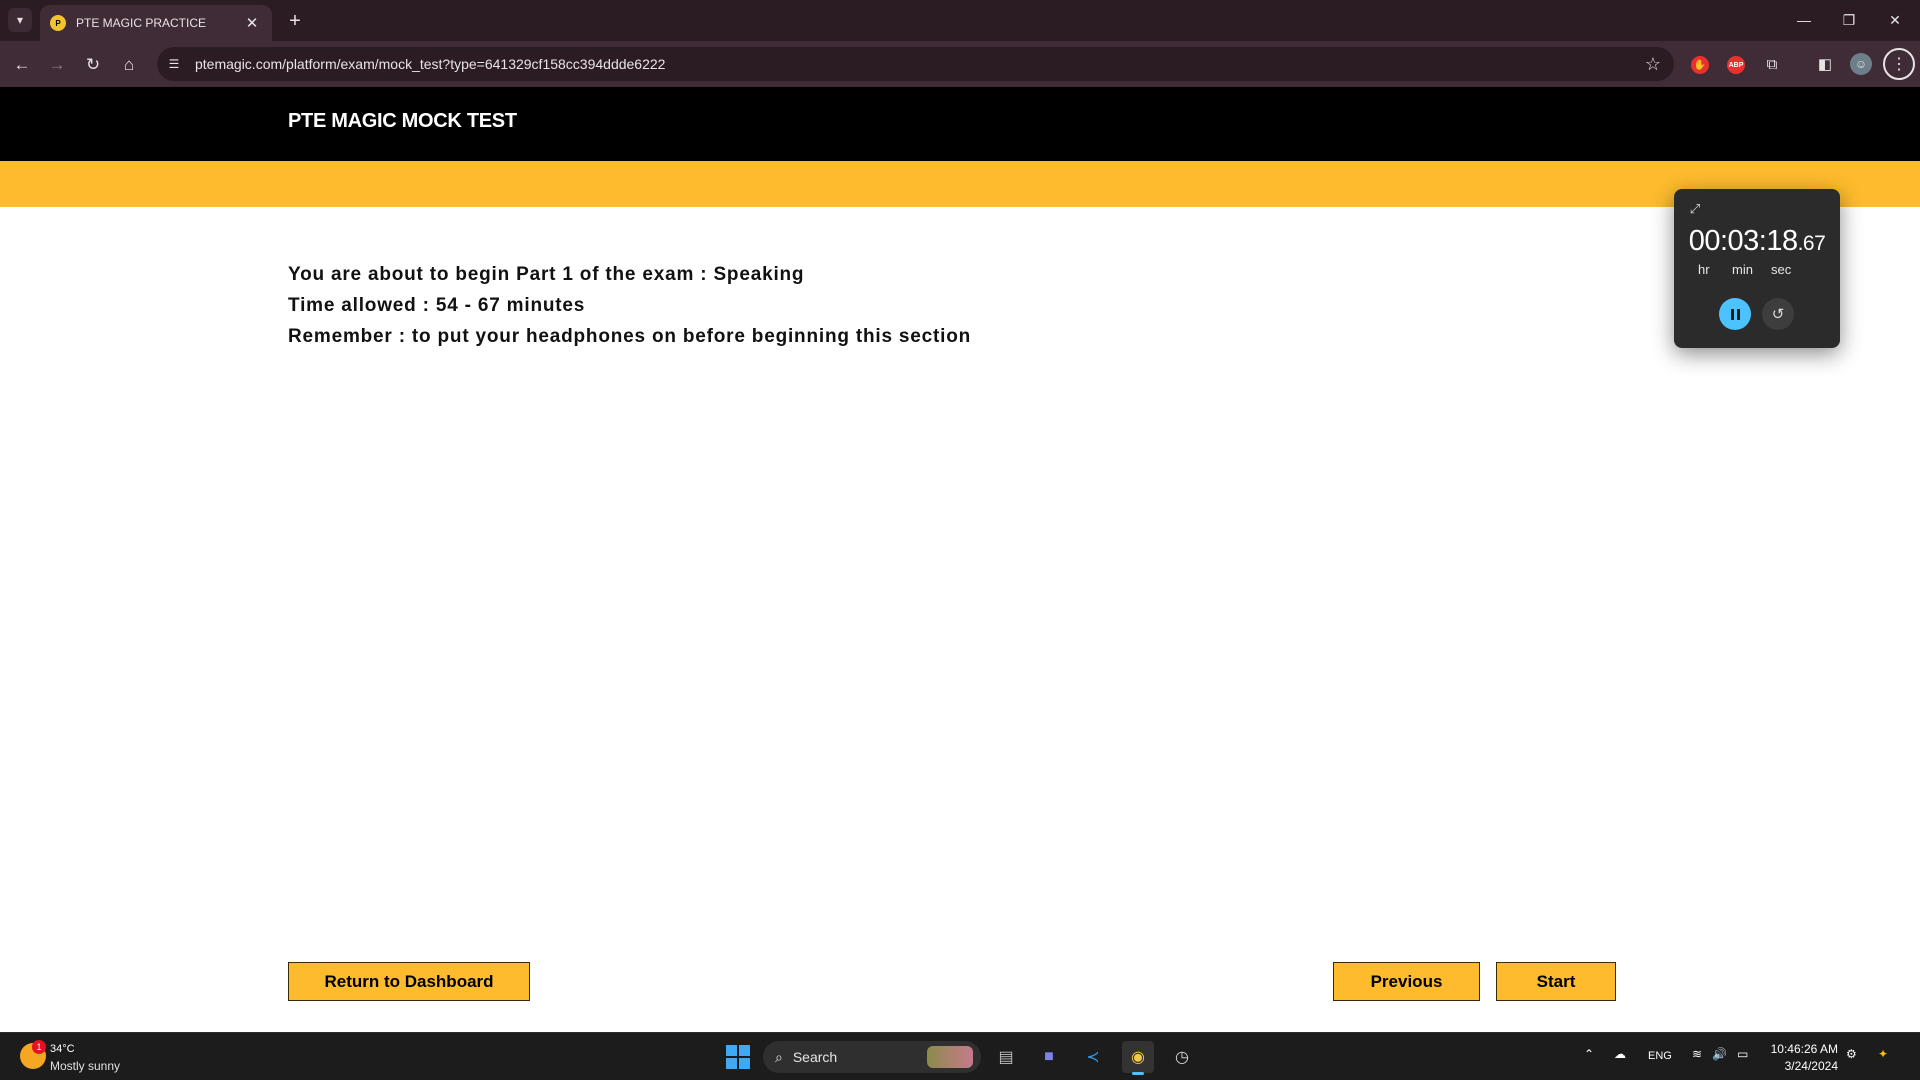  I want to click on clock-date: 3/24/2024, so click(1801, 1066).